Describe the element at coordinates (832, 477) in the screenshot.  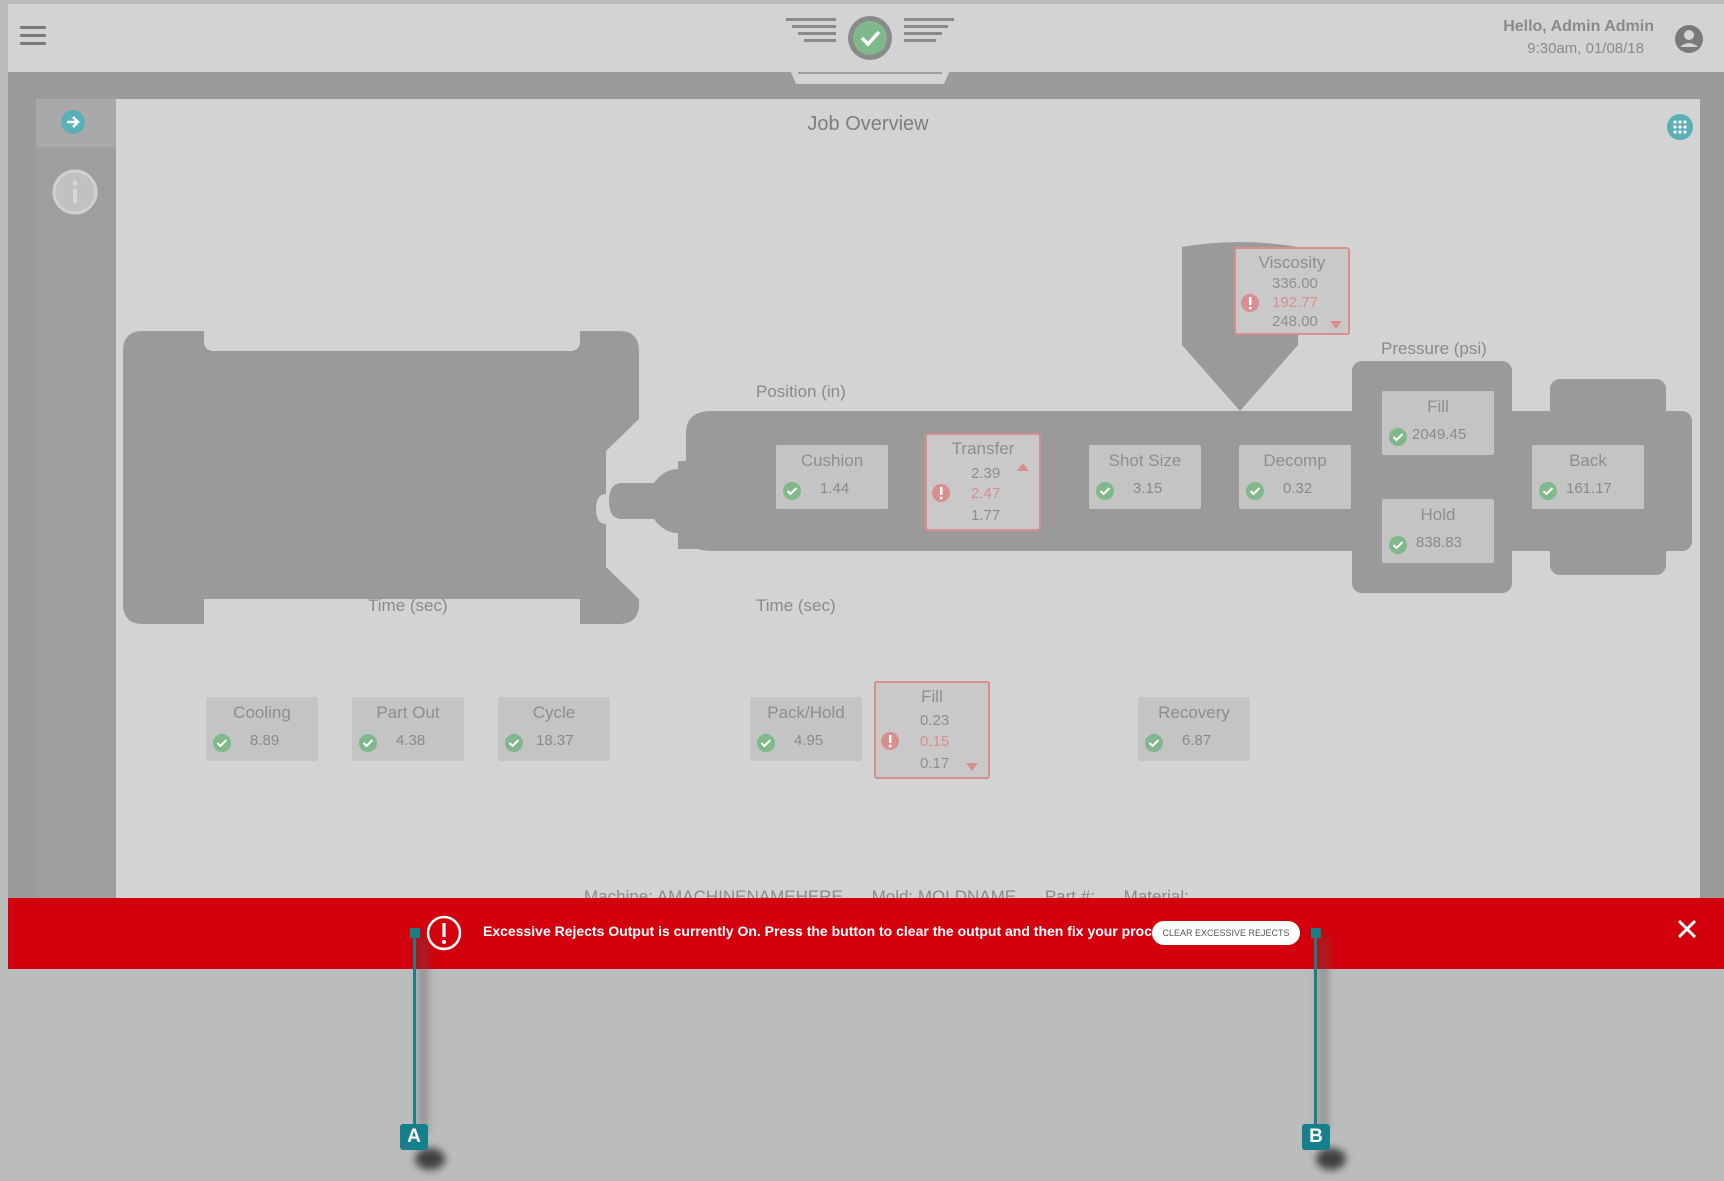
I see `cushion-metric-box: Cushion 1.44` at that location.